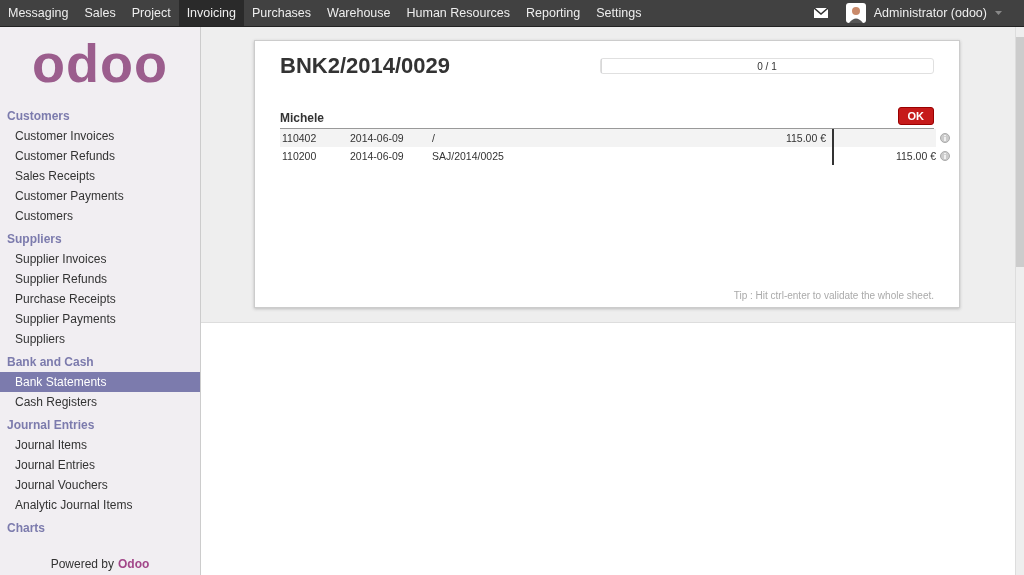 The height and width of the screenshot is (575, 1024). I want to click on account-cell: 110402, so click(315, 138).